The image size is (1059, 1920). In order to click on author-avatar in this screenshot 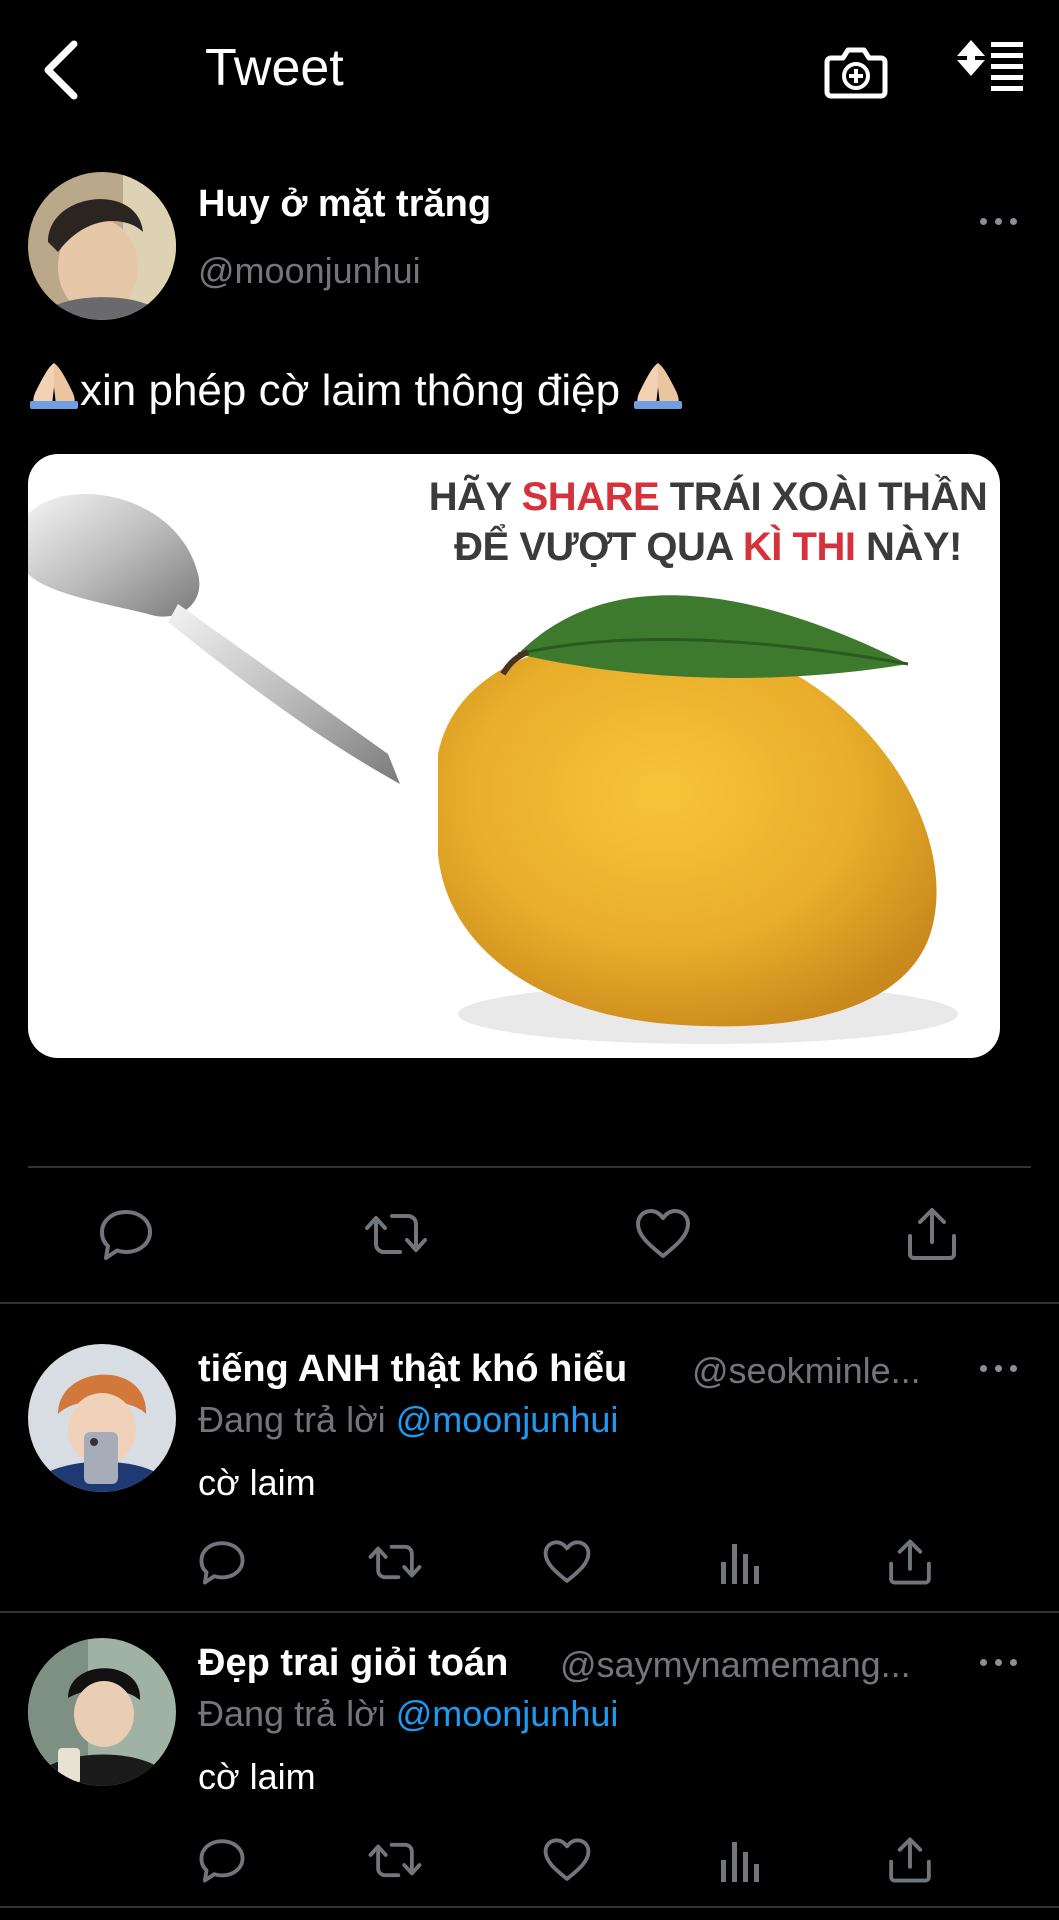, I will do `click(102, 246)`.